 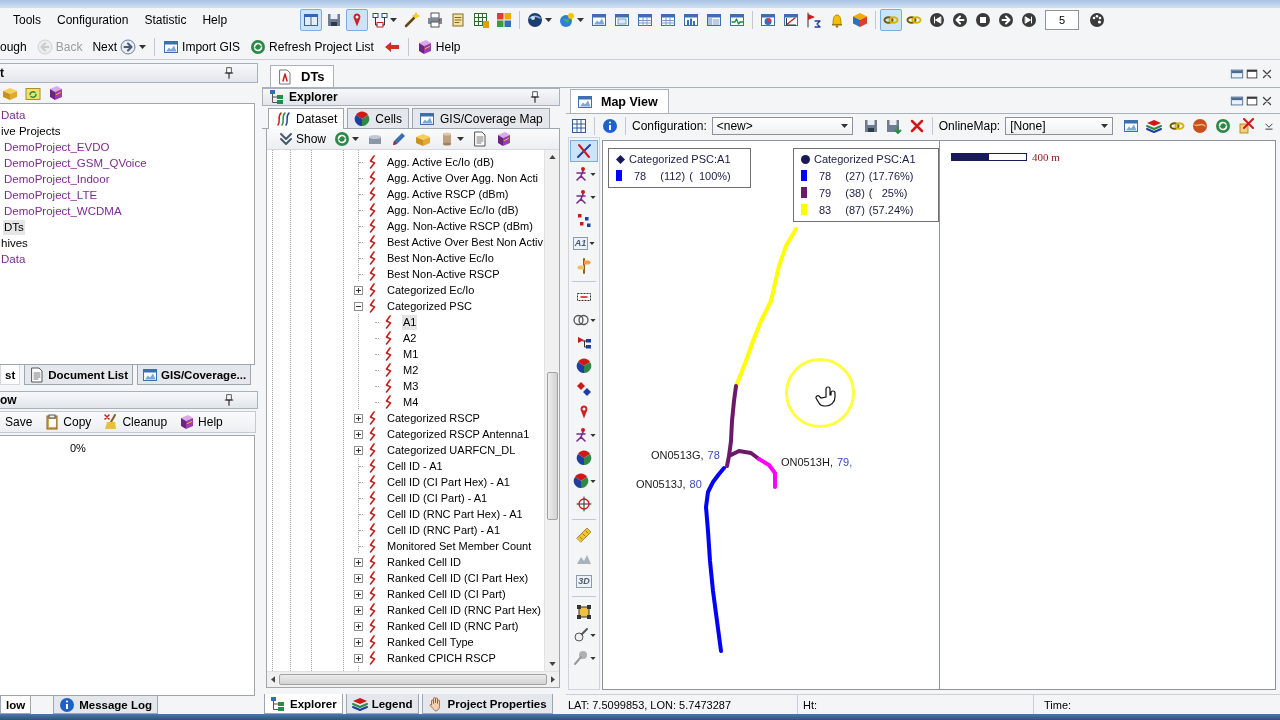 What do you see at coordinates (119, 46) in the screenshot?
I see `toolbar-button: Next` at bounding box center [119, 46].